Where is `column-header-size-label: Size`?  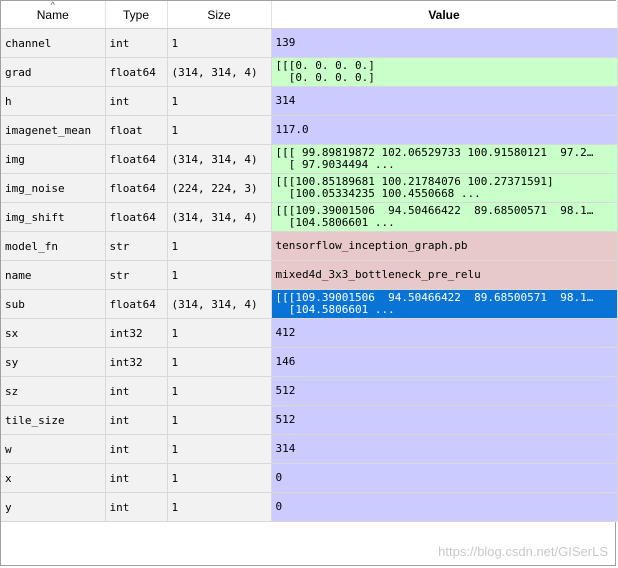 column-header-size-label: Size is located at coordinates (219, 14).